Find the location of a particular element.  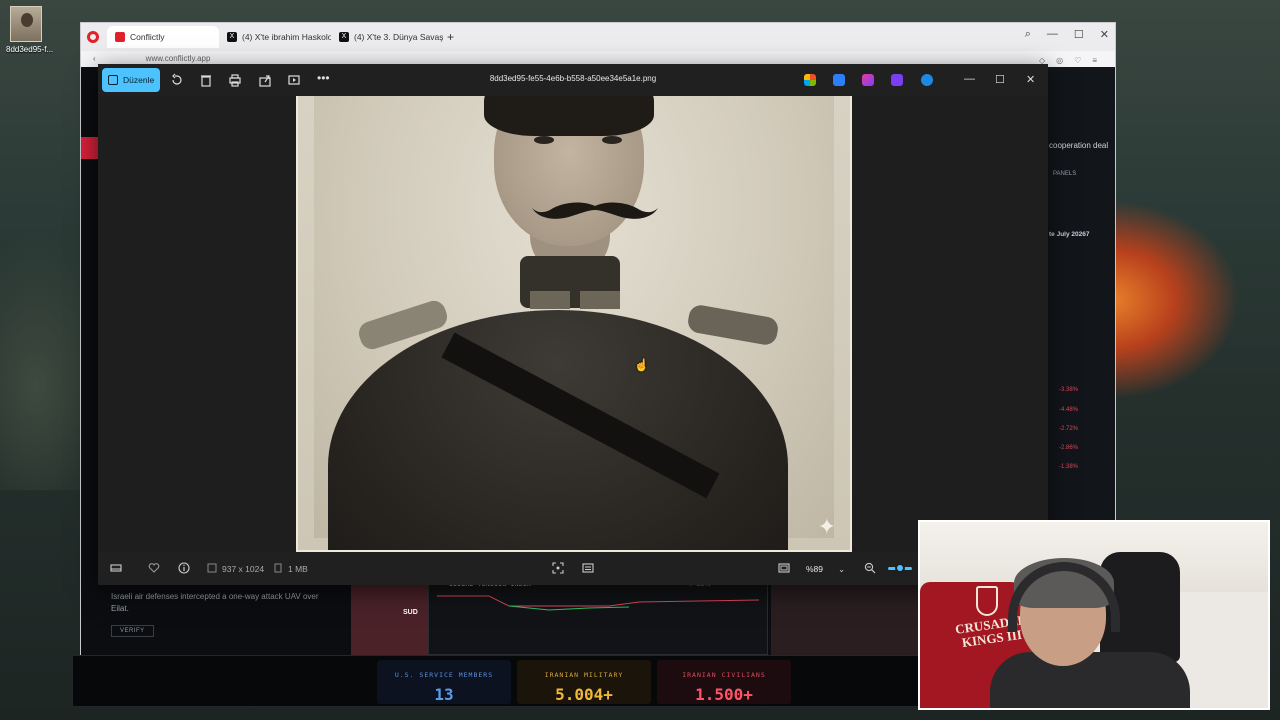

paint-icon is located at coordinates (839, 80).